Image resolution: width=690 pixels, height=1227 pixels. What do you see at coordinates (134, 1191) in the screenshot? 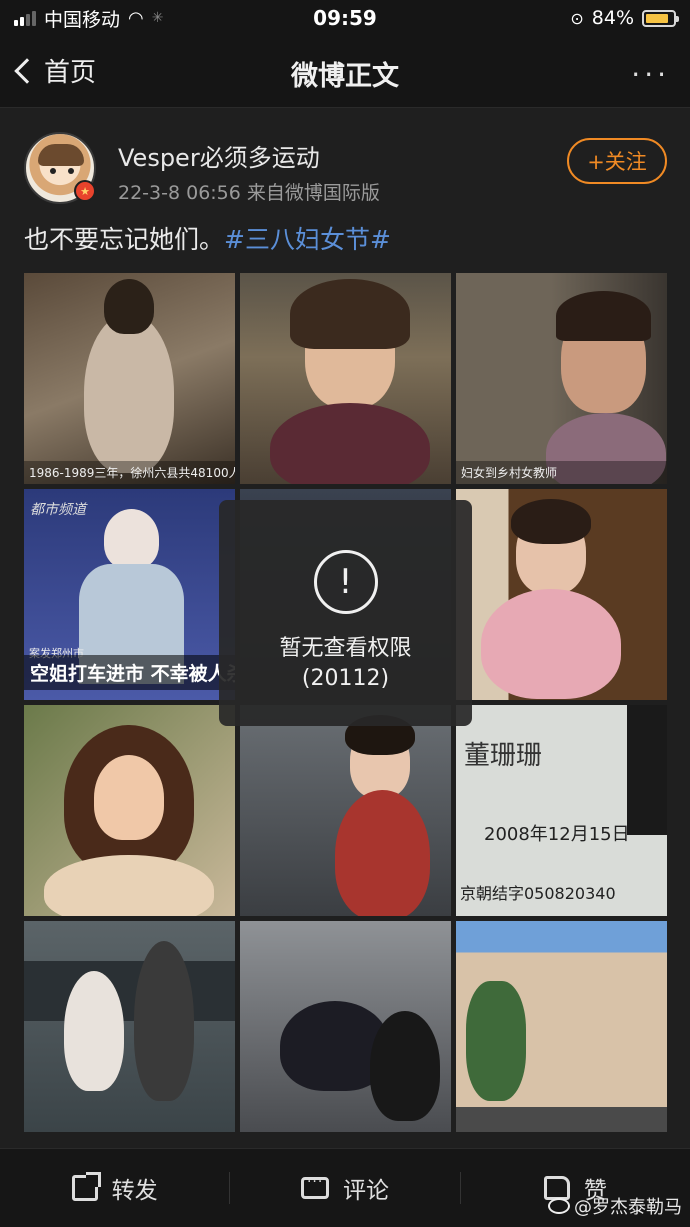
I see `repost-label: 转发` at bounding box center [134, 1191].